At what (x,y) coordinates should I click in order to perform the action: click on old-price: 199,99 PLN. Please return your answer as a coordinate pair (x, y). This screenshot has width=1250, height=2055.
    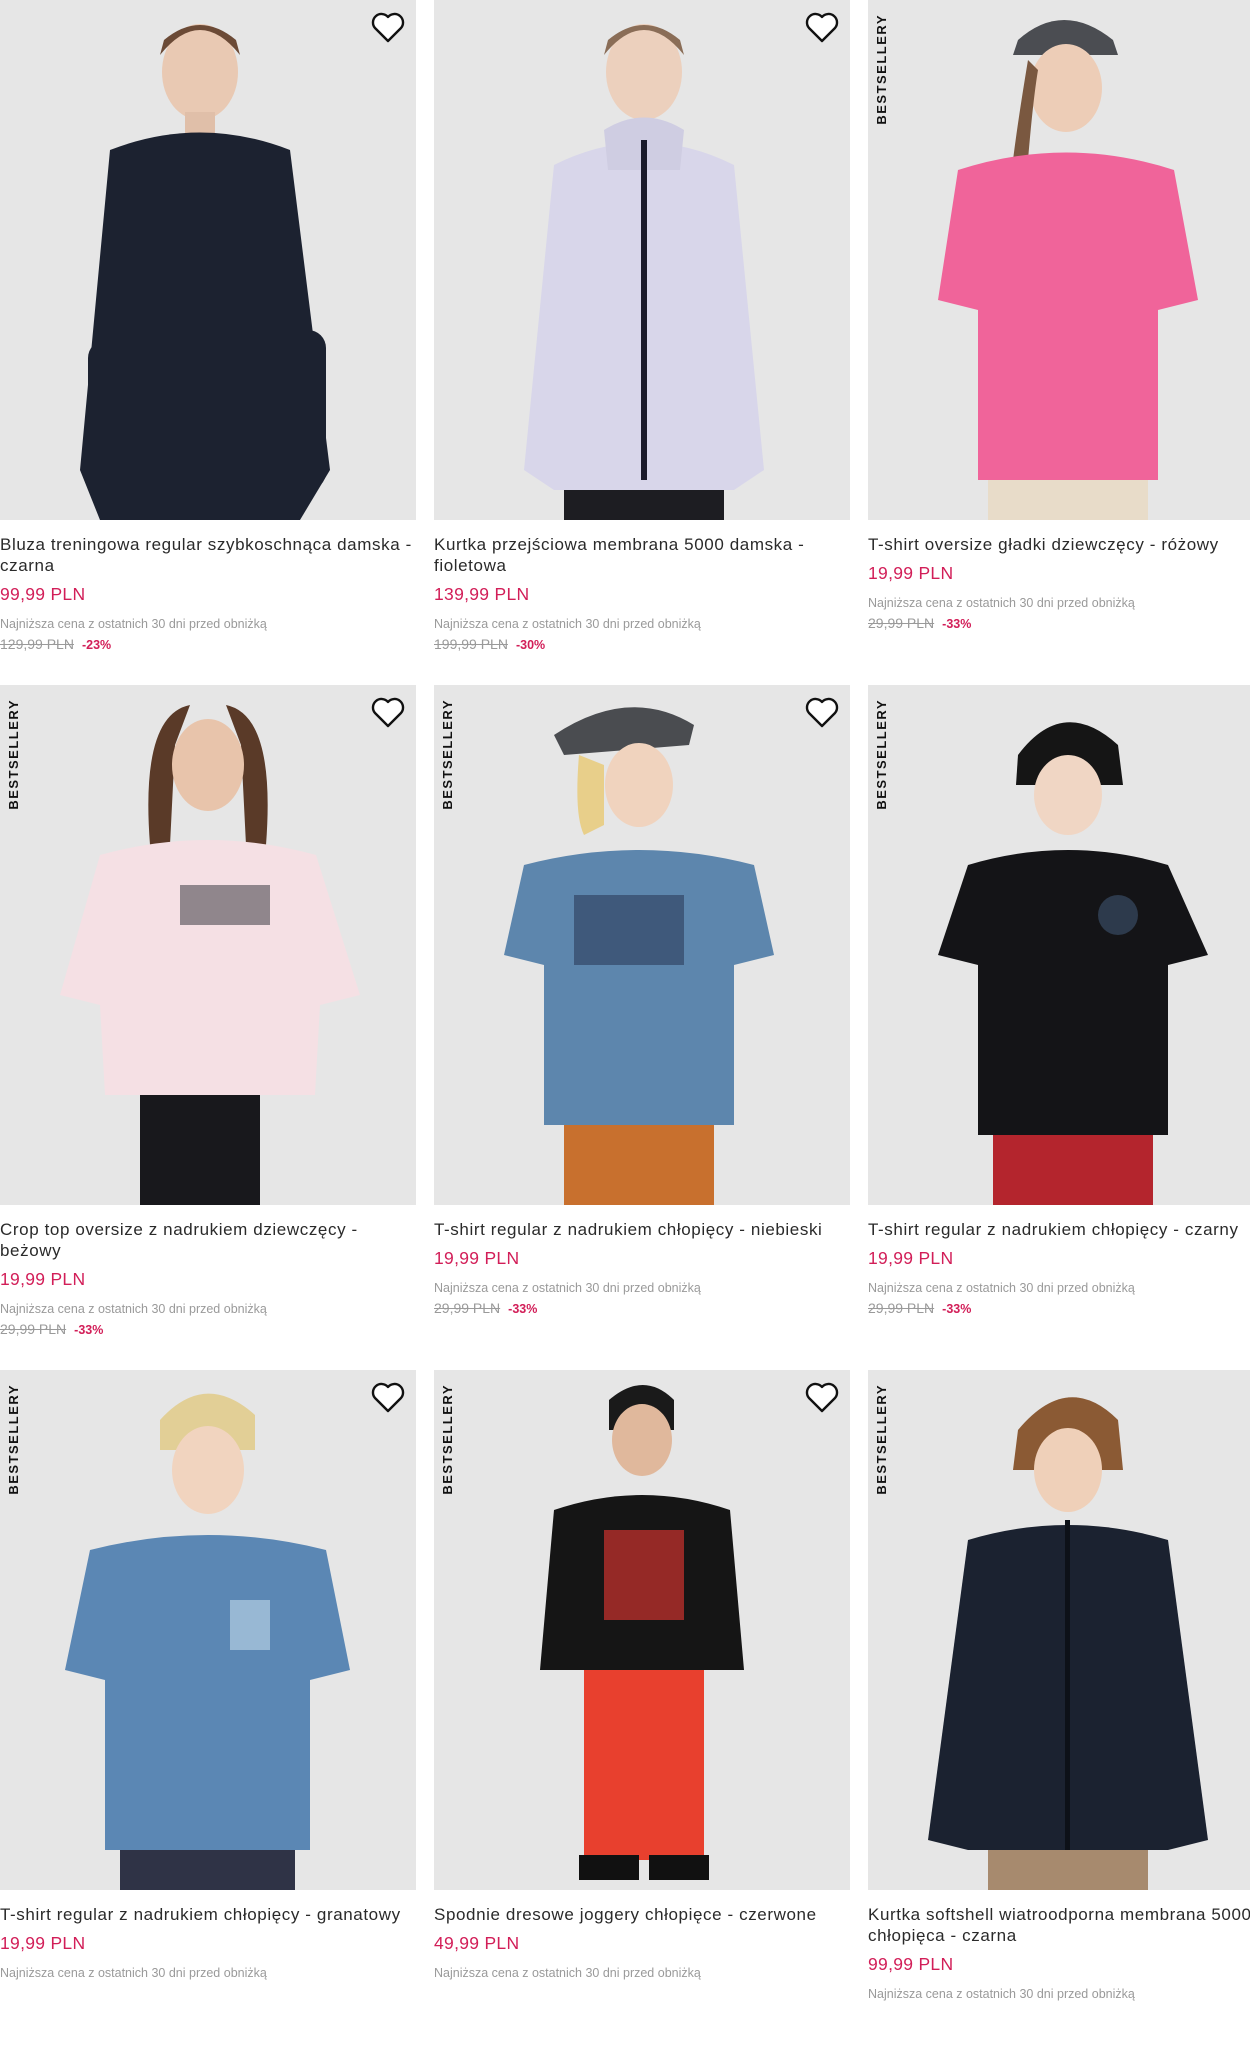
    Looking at the image, I should click on (471, 644).